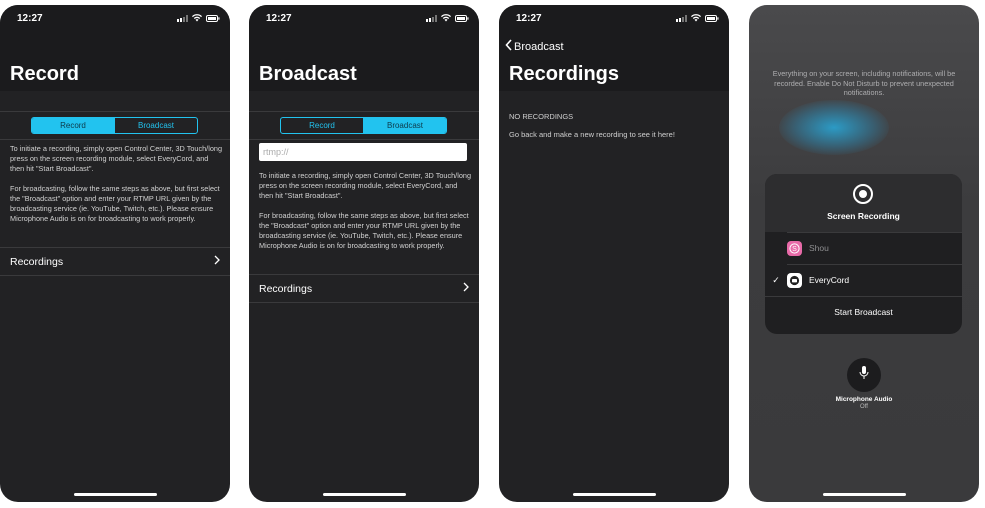 The width and height of the screenshot is (985, 508). Describe the element at coordinates (863, 216) in the screenshot. I see `panel-title: Screen Recording` at that location.